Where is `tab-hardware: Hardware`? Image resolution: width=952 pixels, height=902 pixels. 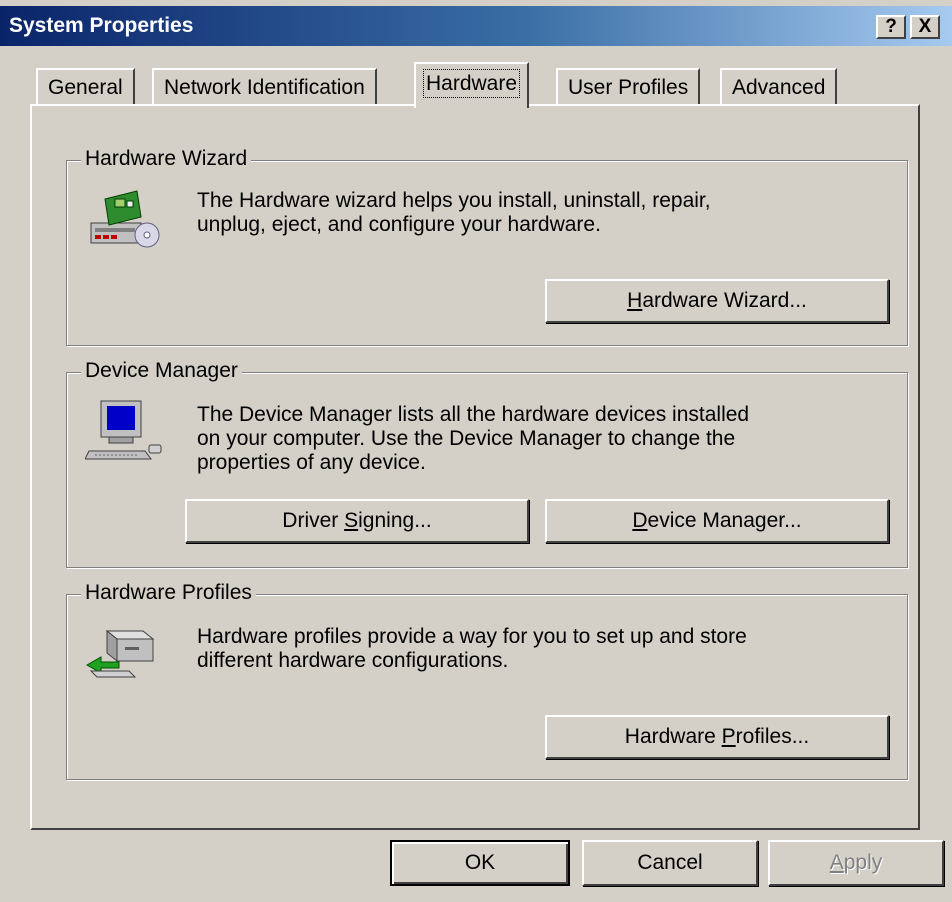 tab-hardware: Hardware is located at coordinates (472, 85).